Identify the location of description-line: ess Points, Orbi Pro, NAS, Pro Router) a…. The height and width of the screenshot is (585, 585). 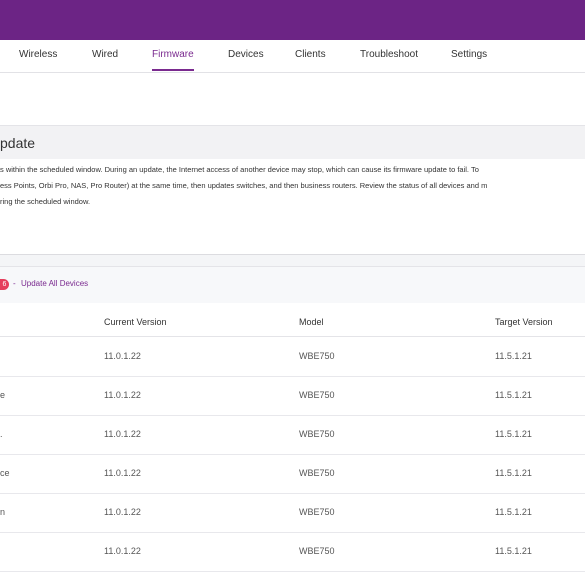
(244, 185).